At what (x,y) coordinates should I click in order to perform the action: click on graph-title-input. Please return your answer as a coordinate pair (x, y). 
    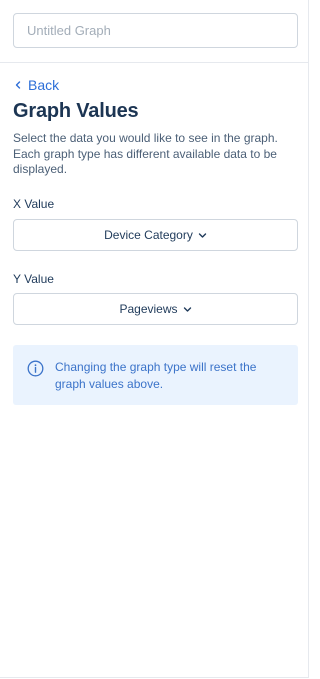
    Looking at the image, I should click on (155, 30).